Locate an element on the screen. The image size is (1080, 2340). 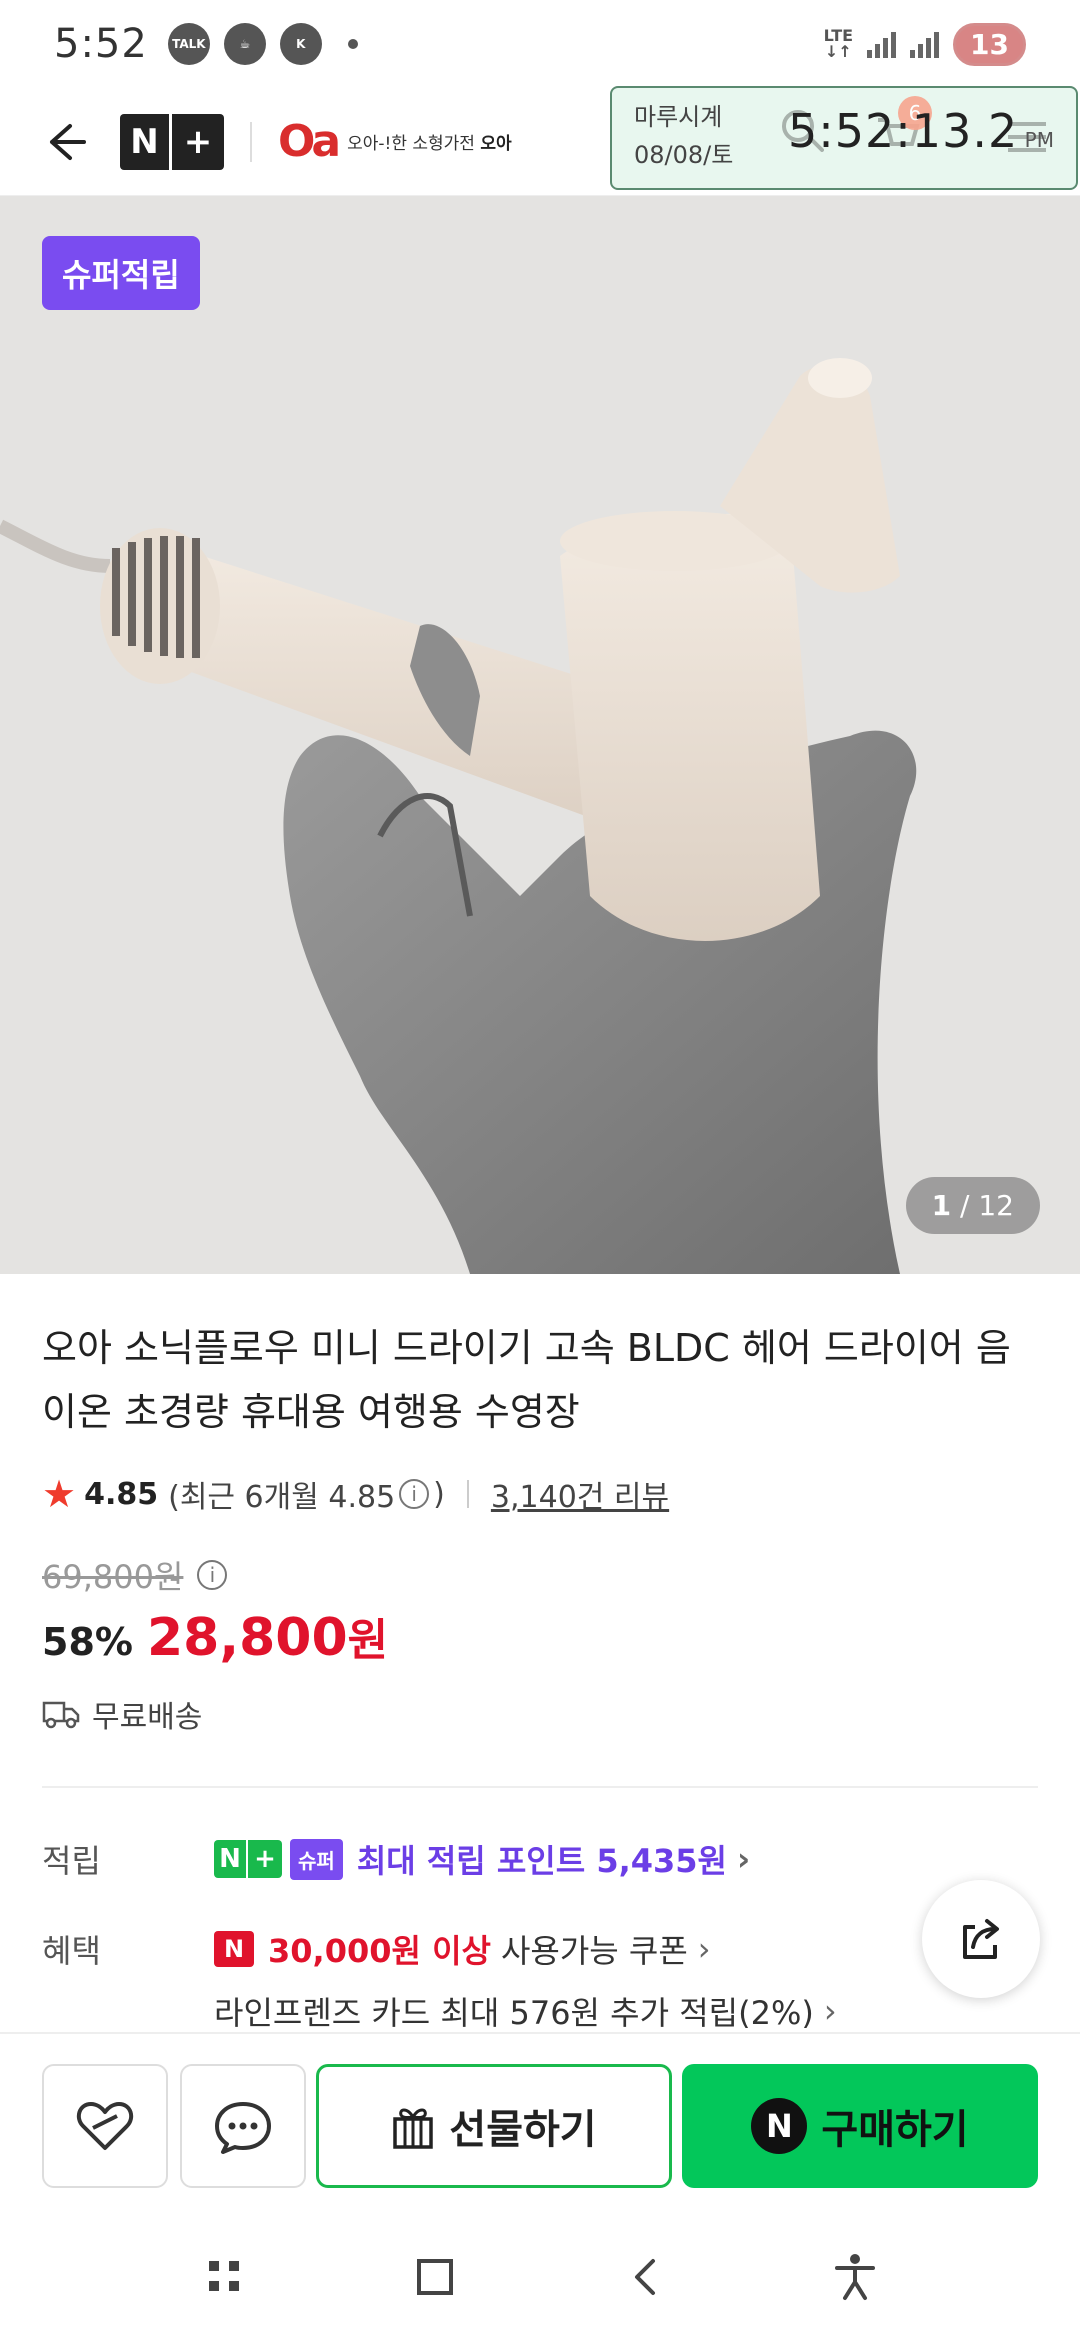
gift-button: 선물하기 is located at coordinates (494, 2126).